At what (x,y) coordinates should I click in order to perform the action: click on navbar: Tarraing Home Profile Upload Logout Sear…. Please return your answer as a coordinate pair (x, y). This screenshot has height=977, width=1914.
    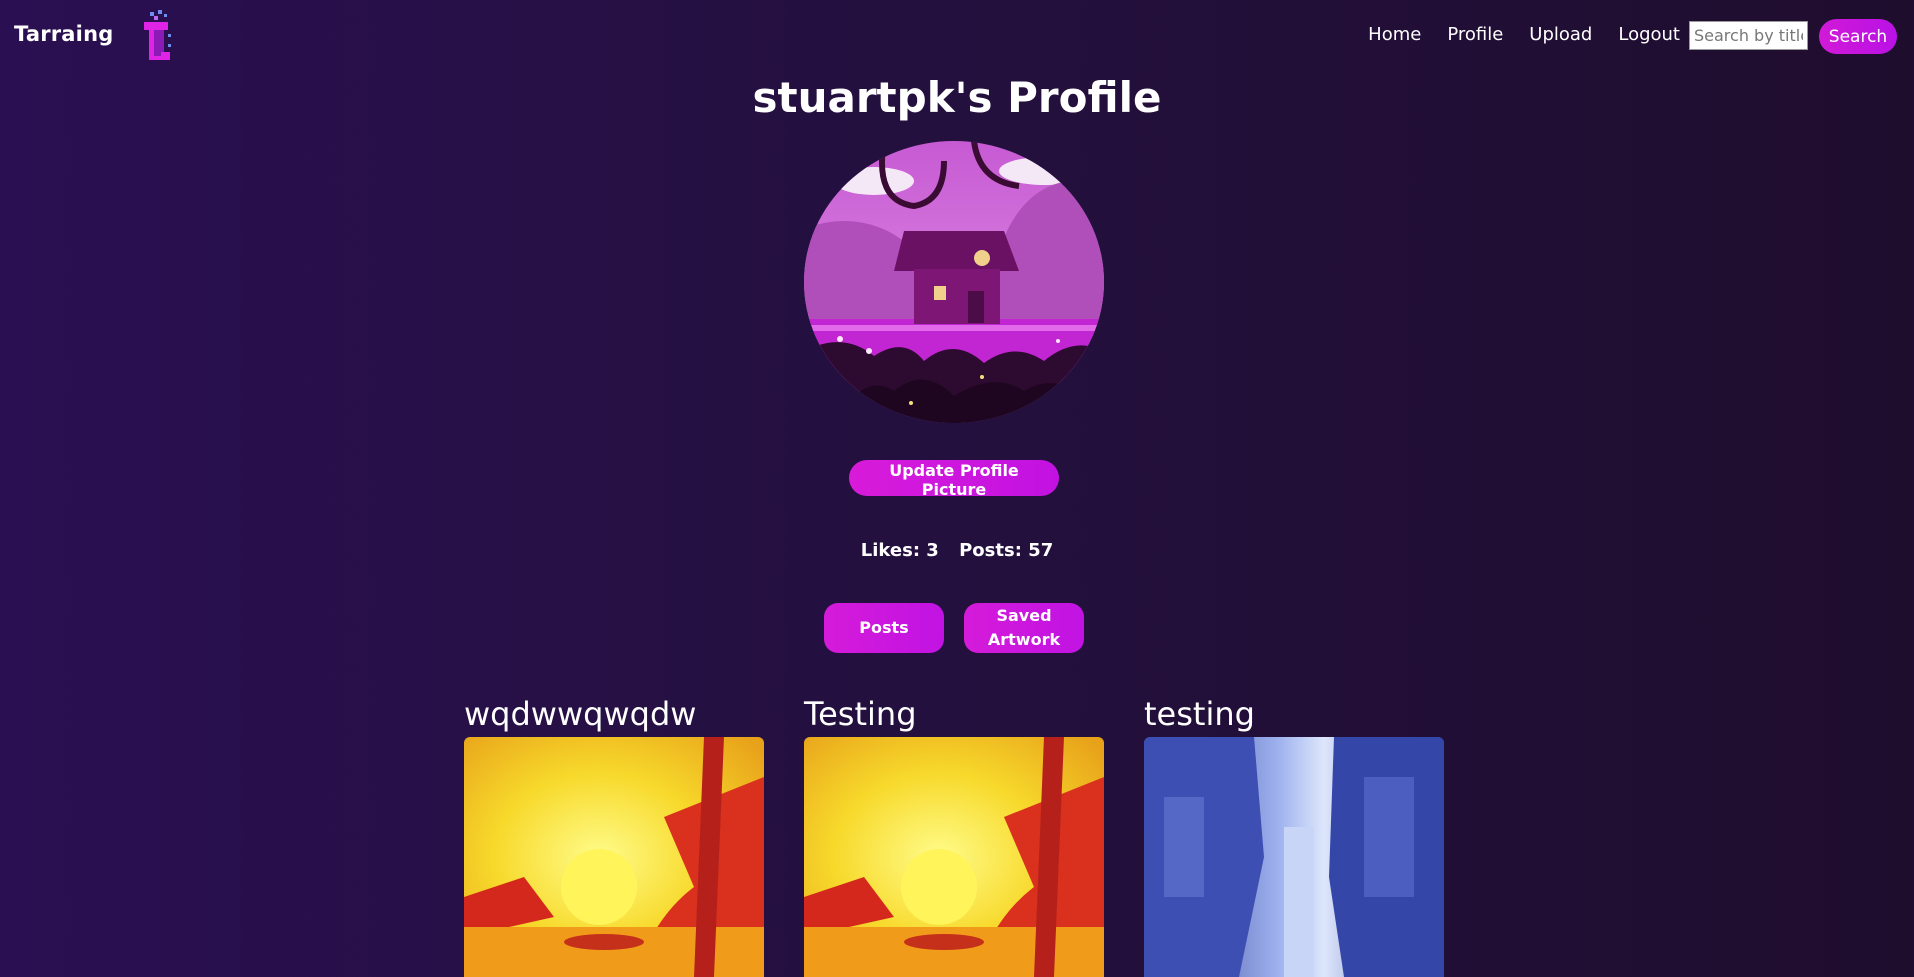
    Looking at the image, I should click on (957, 37).